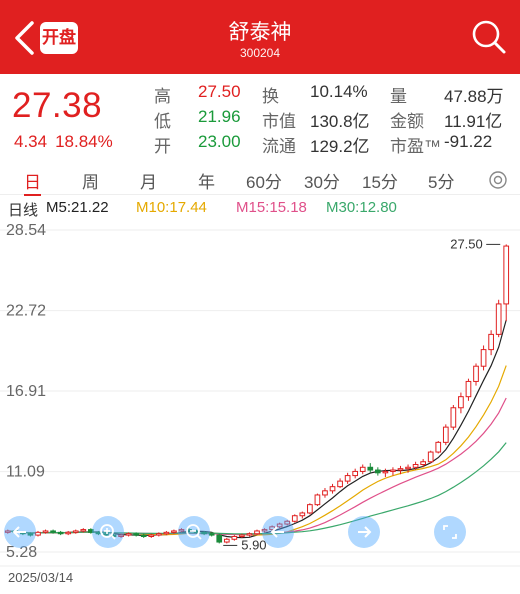 Image resolution: width=520 pixels, height=594 pixels. Describe the element at coordinates (380, 180) in the screenshot. I see `tab-15min: 15分` at that location.